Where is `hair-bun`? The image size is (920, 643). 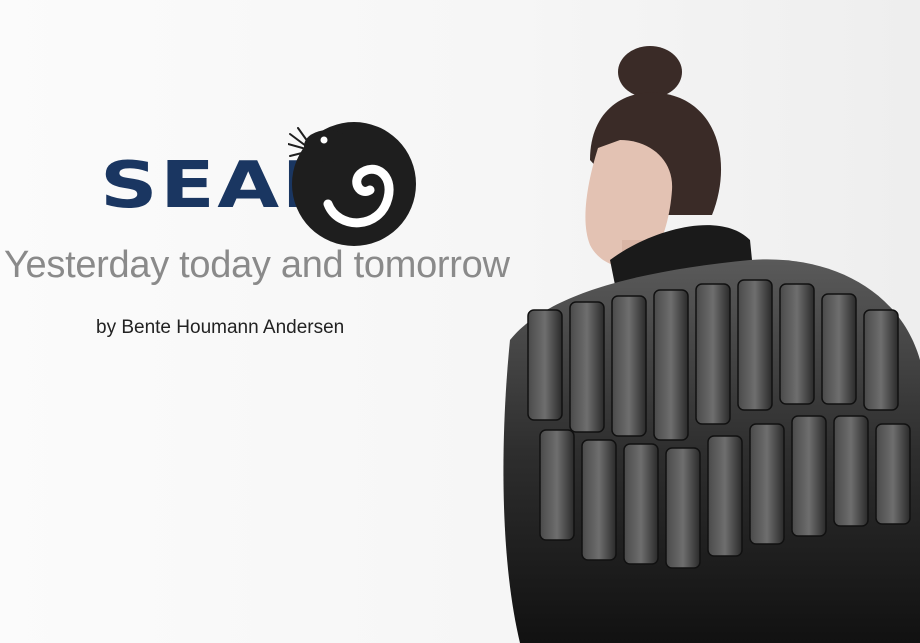 hair-bun is located at coordinates (650, 72).